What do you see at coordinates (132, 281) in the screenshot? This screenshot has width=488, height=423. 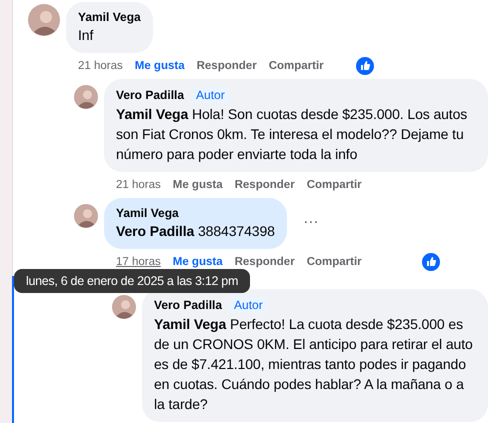 I see `timestamp-tooltip: lunes, 6 de enero de 2025 a las 3:12 pm` at bounding box center [132, 281].